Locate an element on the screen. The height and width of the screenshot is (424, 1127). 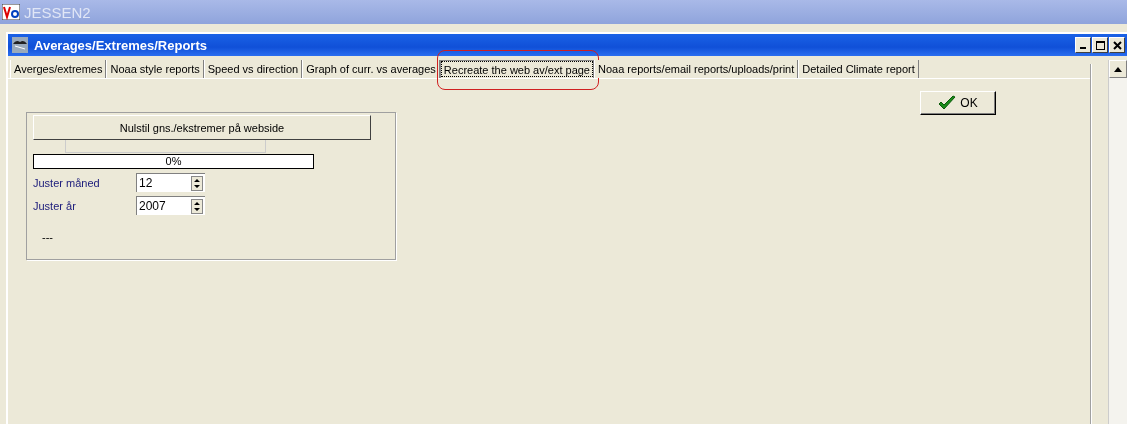
window-title: Averages/Extremes/Reports is located at coordinates (120, 45).